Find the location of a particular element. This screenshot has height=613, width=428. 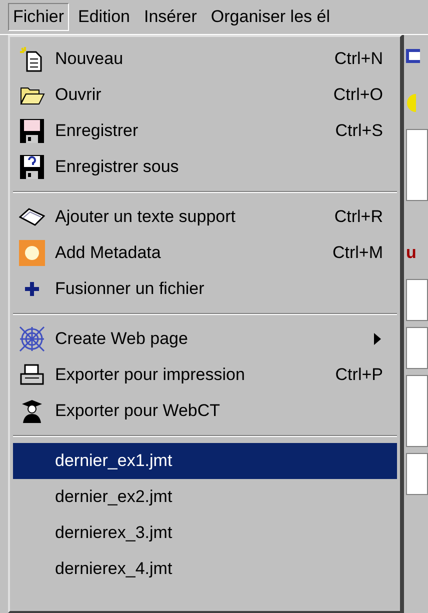

menu-item: Ajouter un texte support Ctrl+R is located at coordinates (205, 217).